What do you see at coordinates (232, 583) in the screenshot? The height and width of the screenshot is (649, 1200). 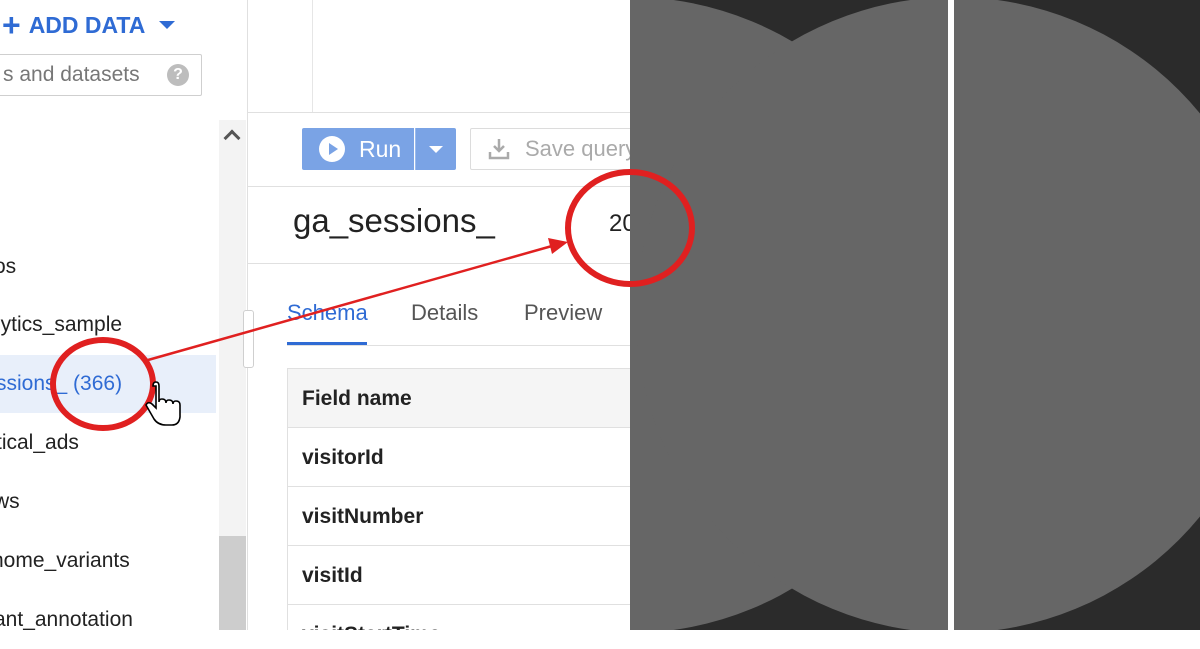 I see `scrollbar-thumb` at bounding box center [232, 583].